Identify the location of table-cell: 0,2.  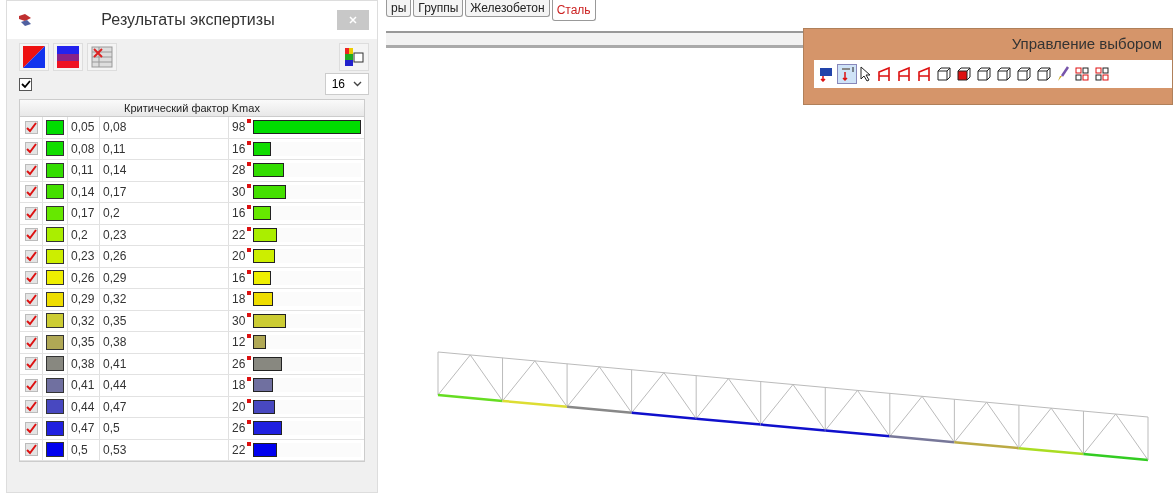
(84, 234).